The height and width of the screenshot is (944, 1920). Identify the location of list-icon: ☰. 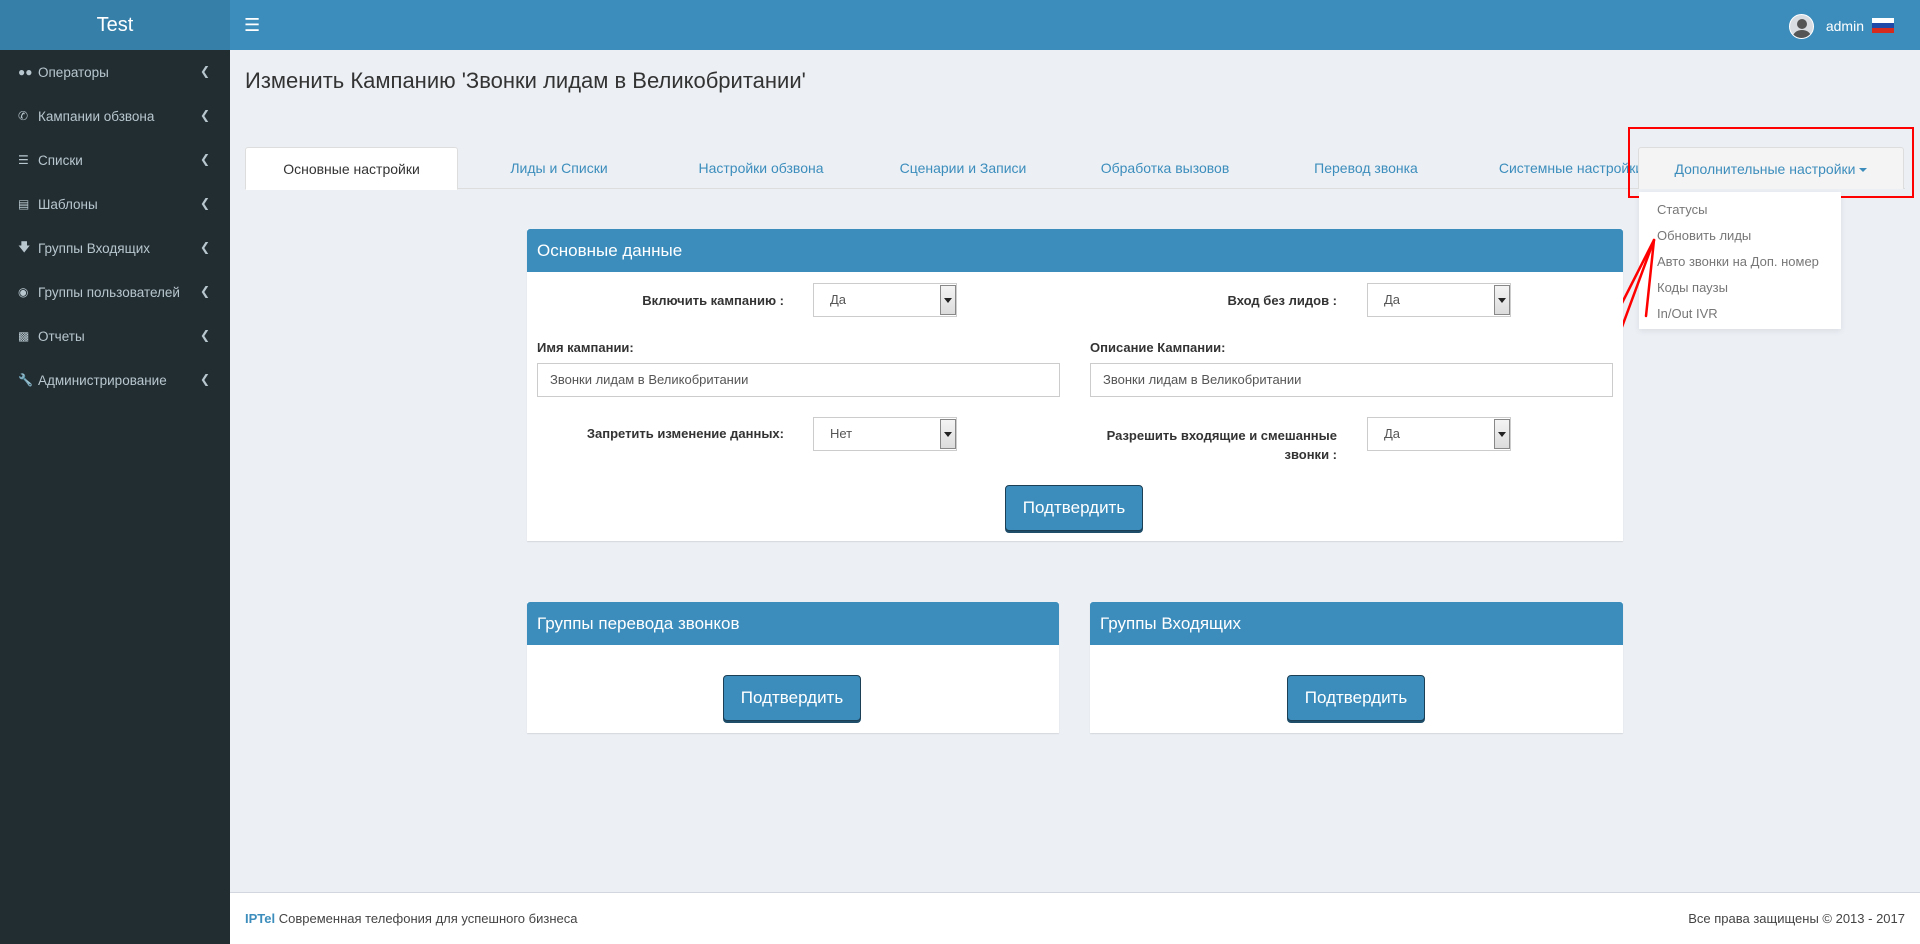
(23, 160).